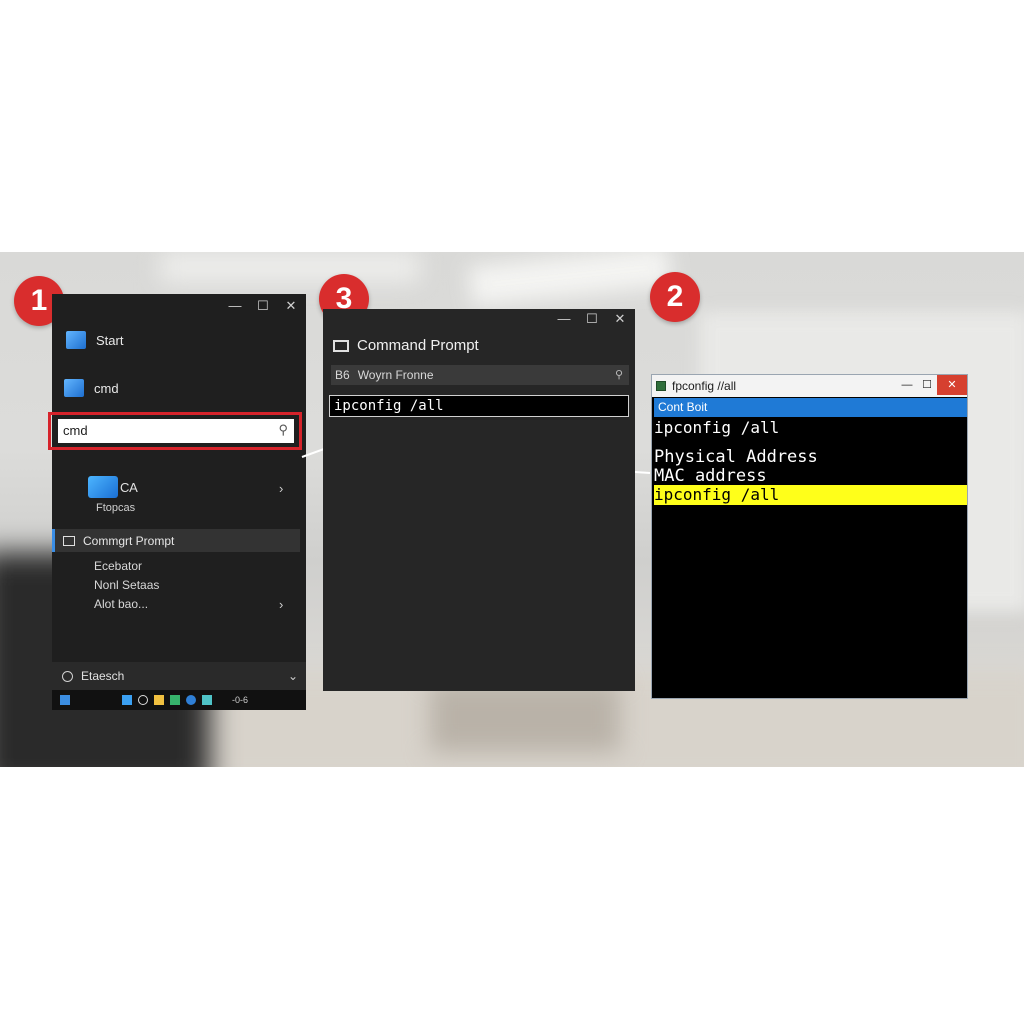 The height and width of the screenshot is (1024, 1024). I want to click on command-prompt-item: Commgrt Prompt, so click(176, 540).